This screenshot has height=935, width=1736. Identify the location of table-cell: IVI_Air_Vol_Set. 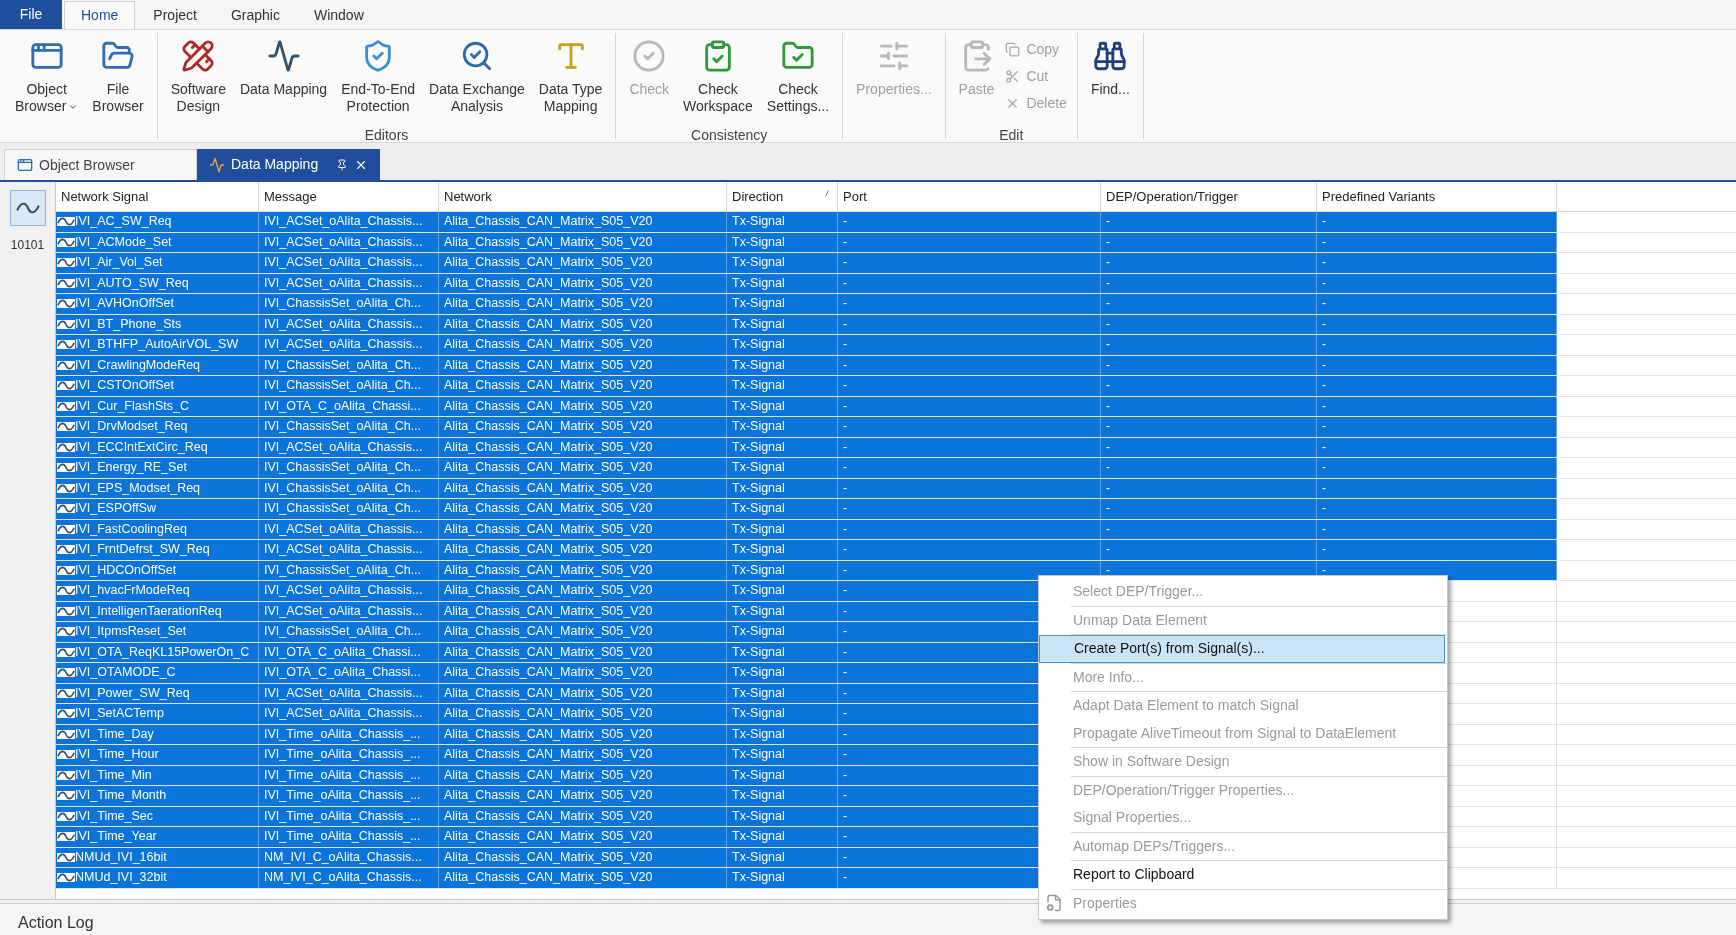
(157, 263).